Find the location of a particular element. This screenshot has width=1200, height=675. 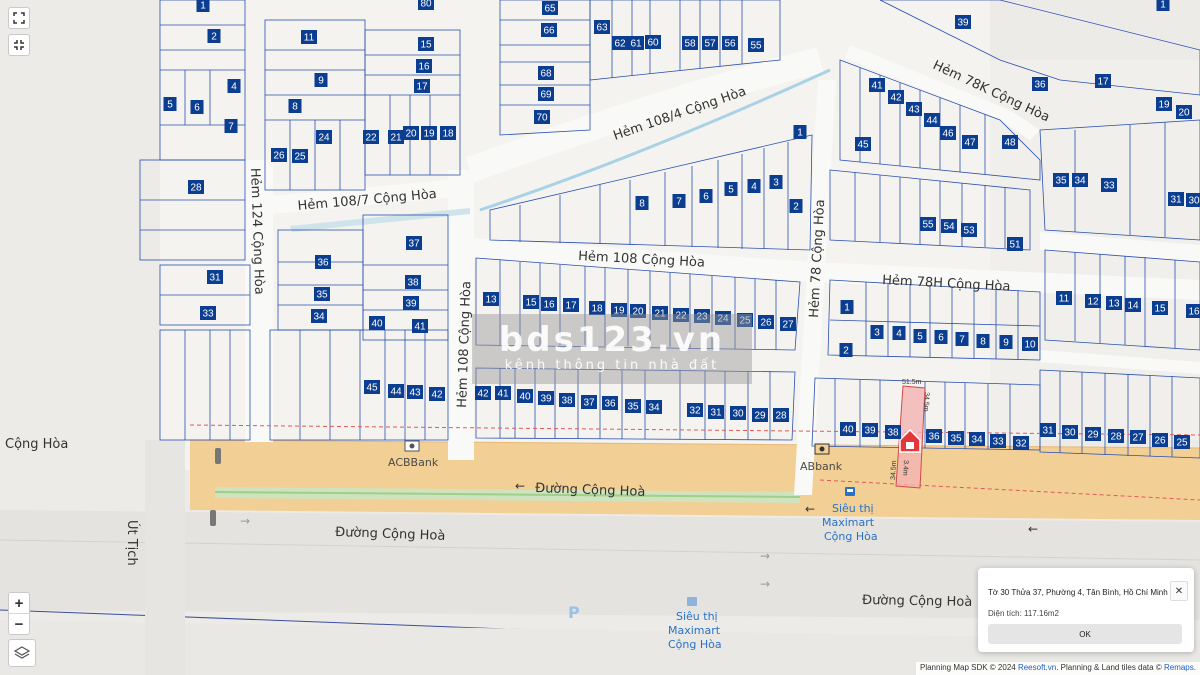

popup-ok-button: OK is located at coordinates (1085, 634).